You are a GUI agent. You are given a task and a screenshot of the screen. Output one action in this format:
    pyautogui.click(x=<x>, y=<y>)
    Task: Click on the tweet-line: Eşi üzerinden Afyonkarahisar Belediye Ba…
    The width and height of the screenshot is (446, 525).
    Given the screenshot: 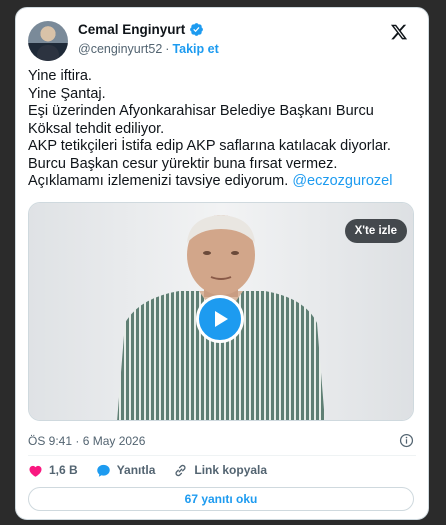 What is the action you would take?
    pyautogui.click(x=201, y=111)
    